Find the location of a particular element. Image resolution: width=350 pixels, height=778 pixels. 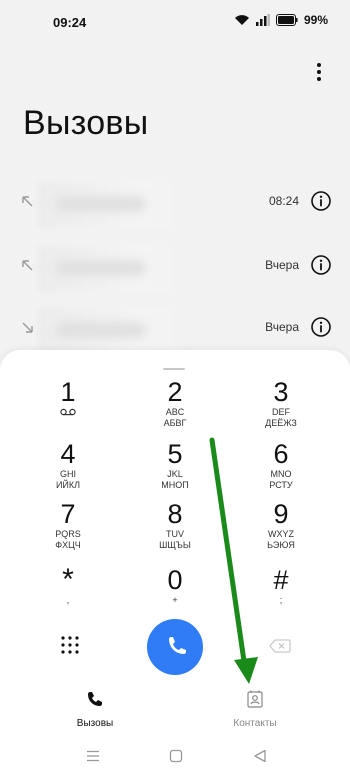

system-navigation-bar is located at coordinates (175, 757).